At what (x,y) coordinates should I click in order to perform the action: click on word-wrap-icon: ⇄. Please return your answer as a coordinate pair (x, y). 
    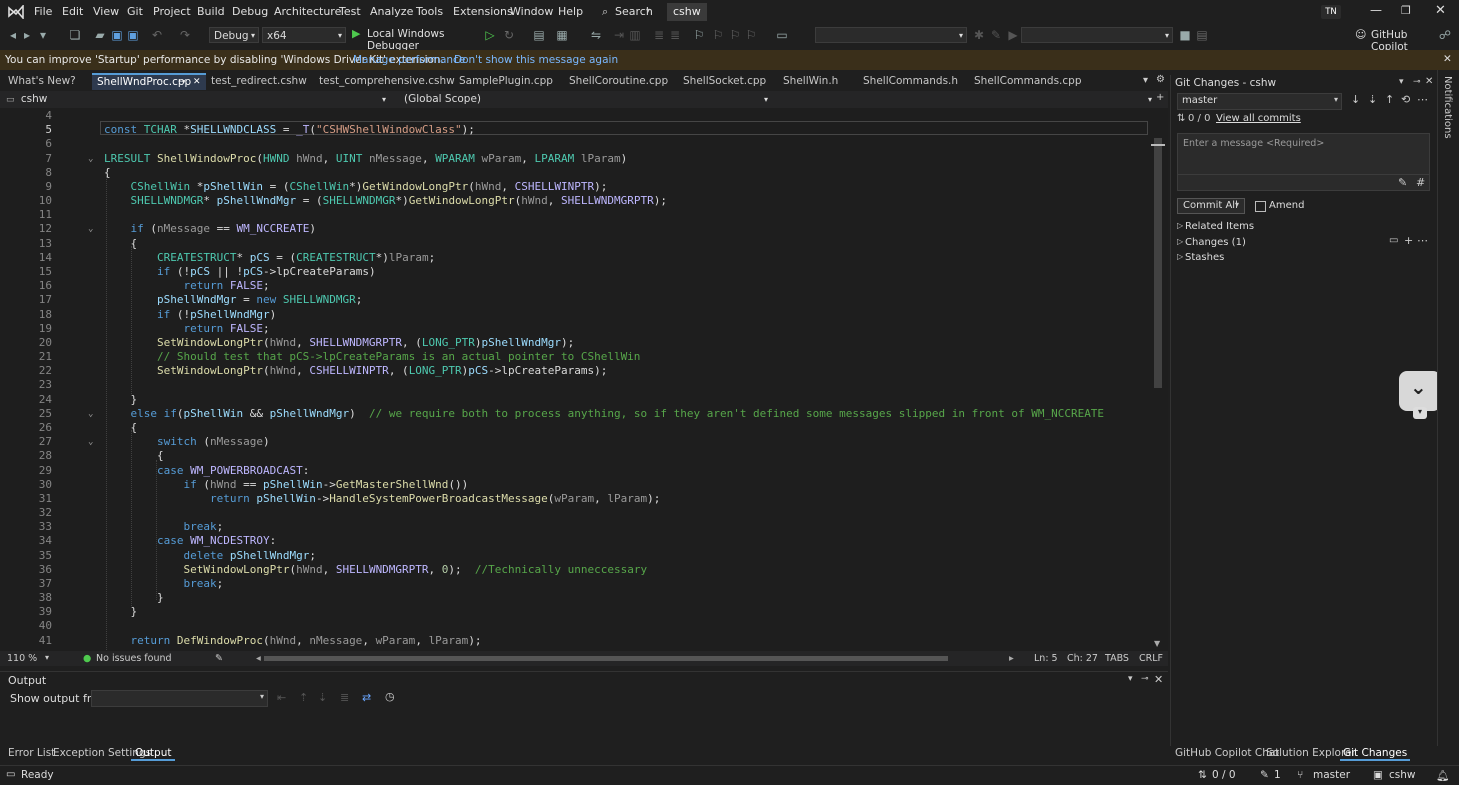
    Looking at the image, I should click on (366, 697).